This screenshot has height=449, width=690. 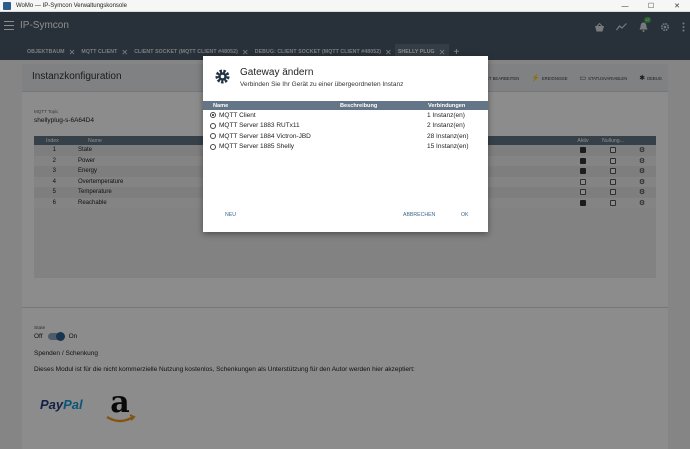 What do you see at coordinates (345, 218) in the screenshot?
I see `dialog-footer: NEU ABBRECHEN OK` at bounding box center [345, 218].